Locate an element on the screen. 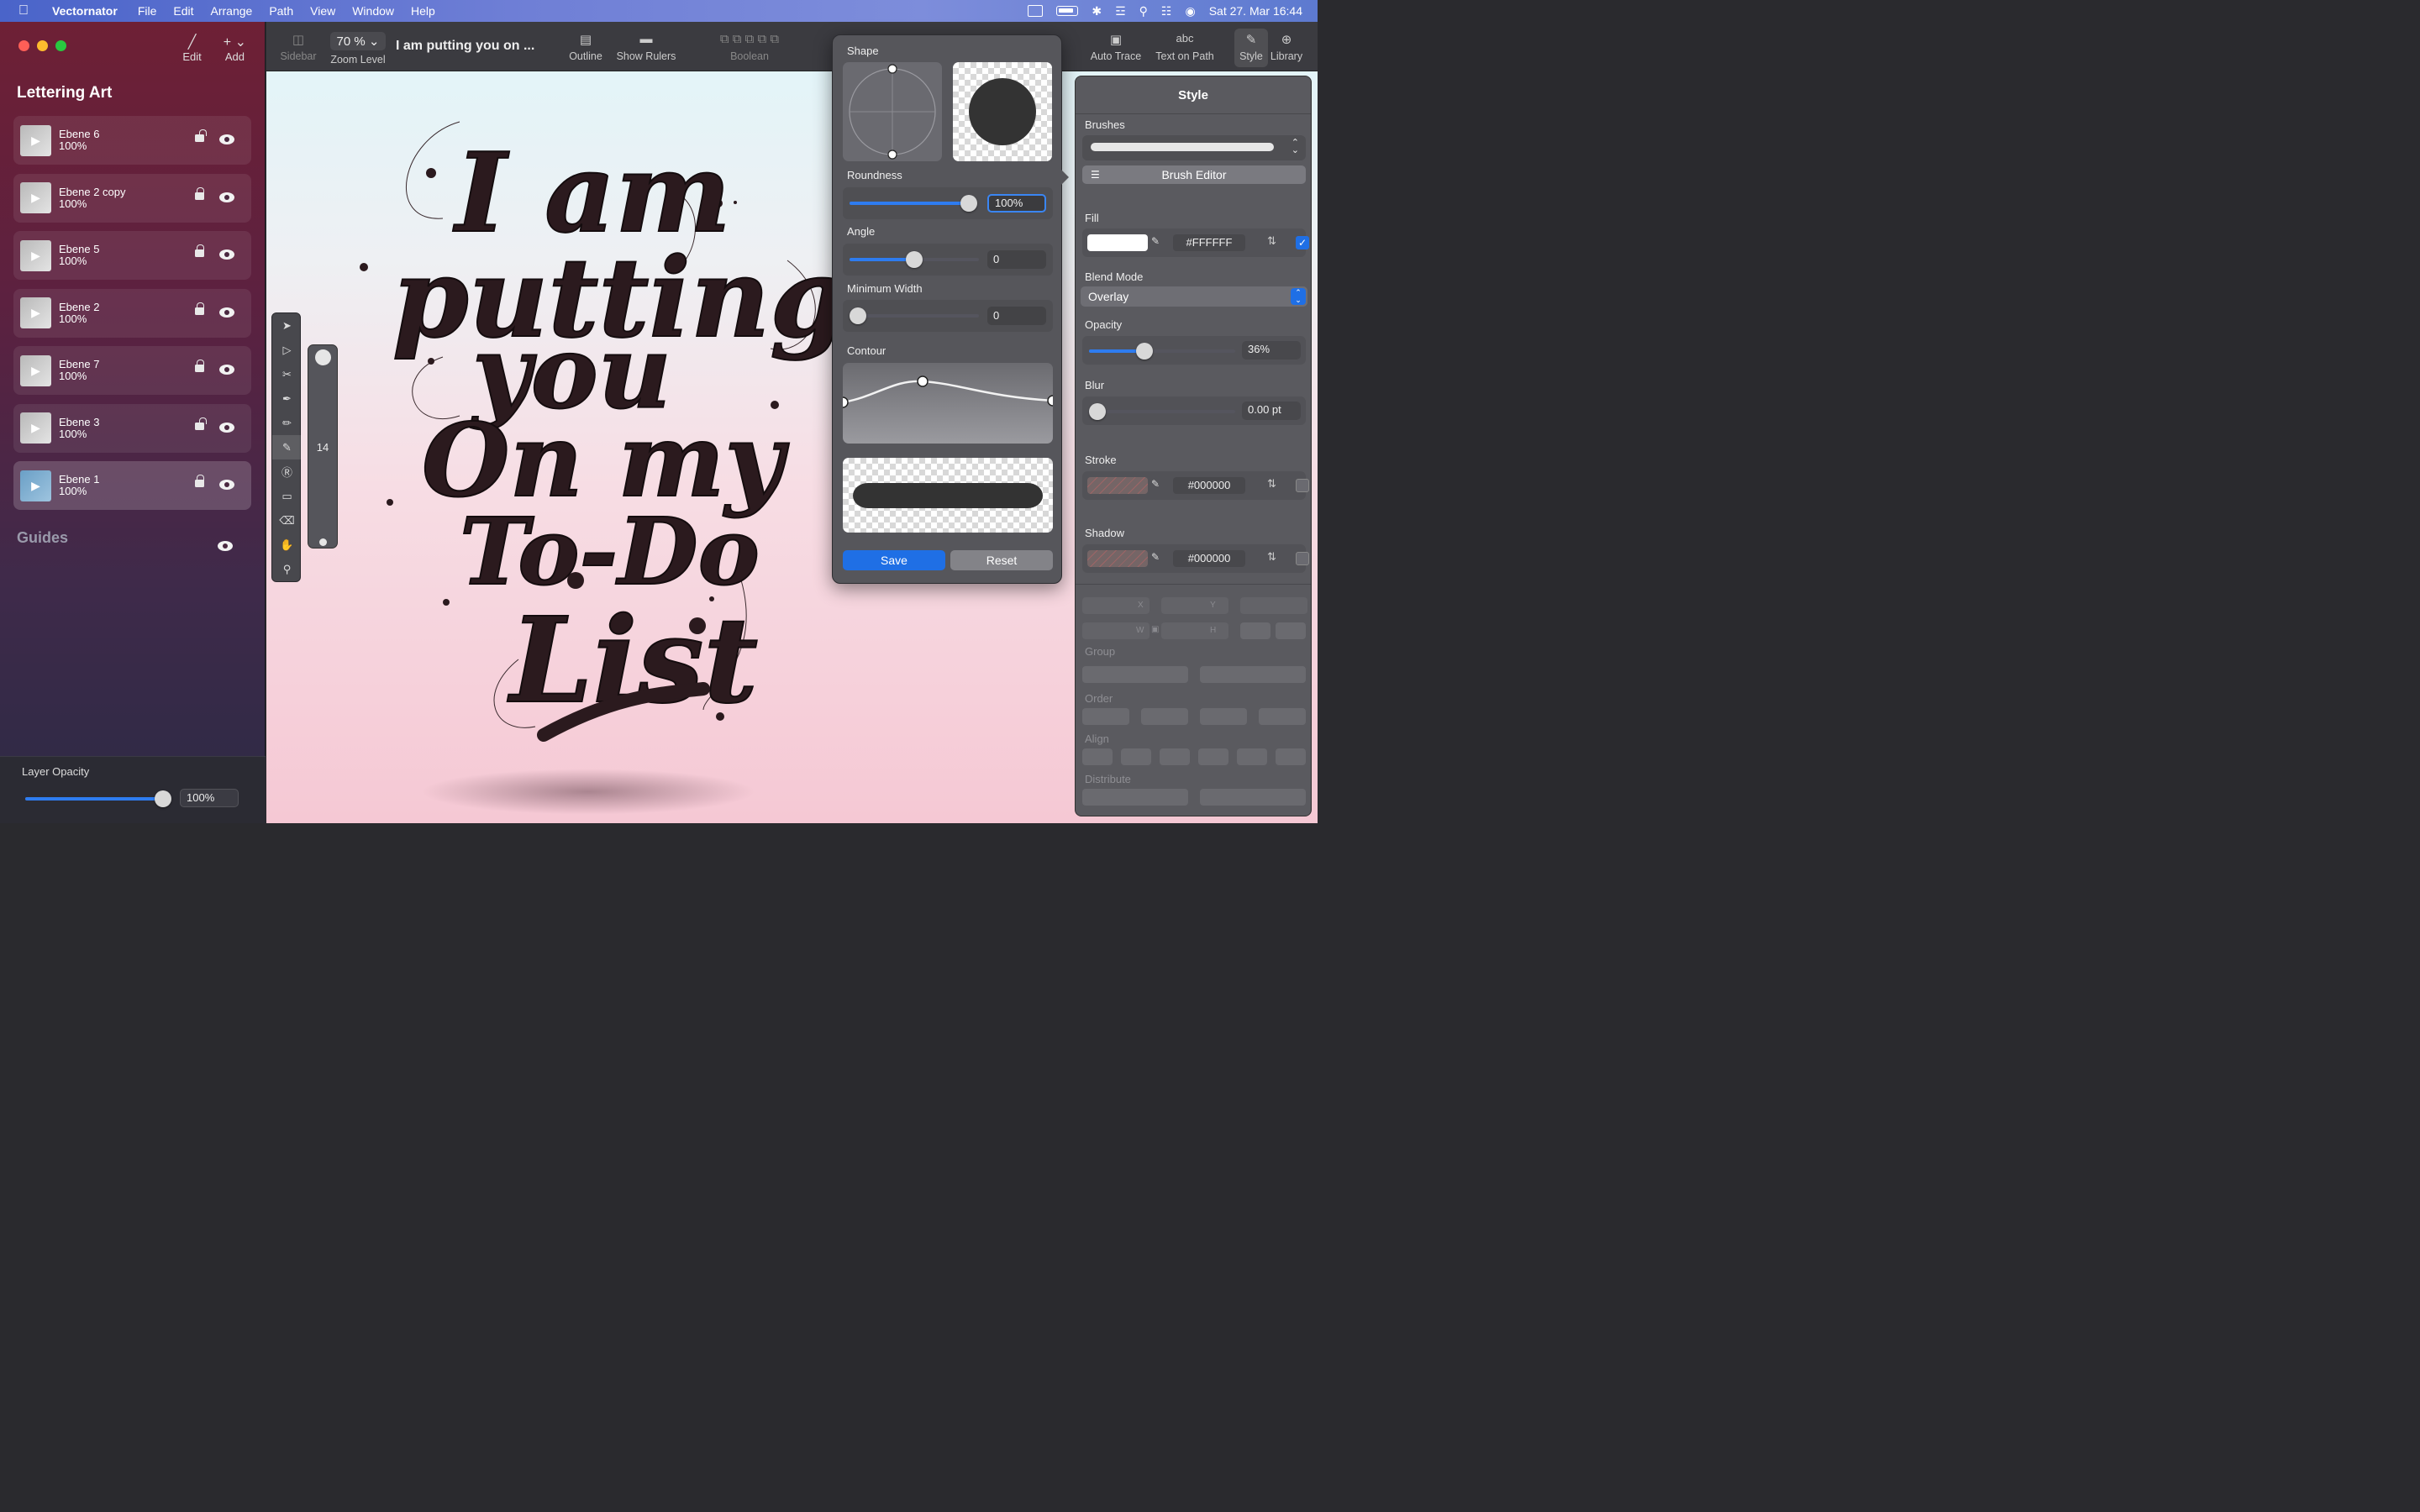 The image size is (2420, 1512). control-center-icon: ☷ is located at coordinates (1166, 11).